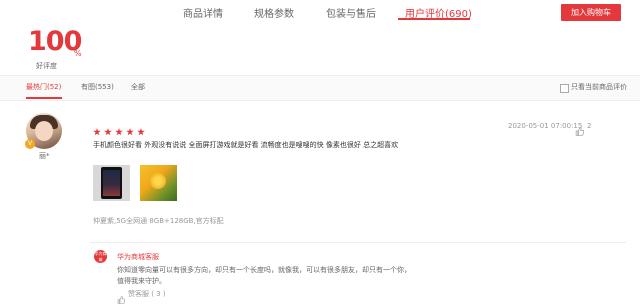  Describe the element at coordinates (55, 42) in the screenshot. I see `positive-rate: 100 %` at that location.